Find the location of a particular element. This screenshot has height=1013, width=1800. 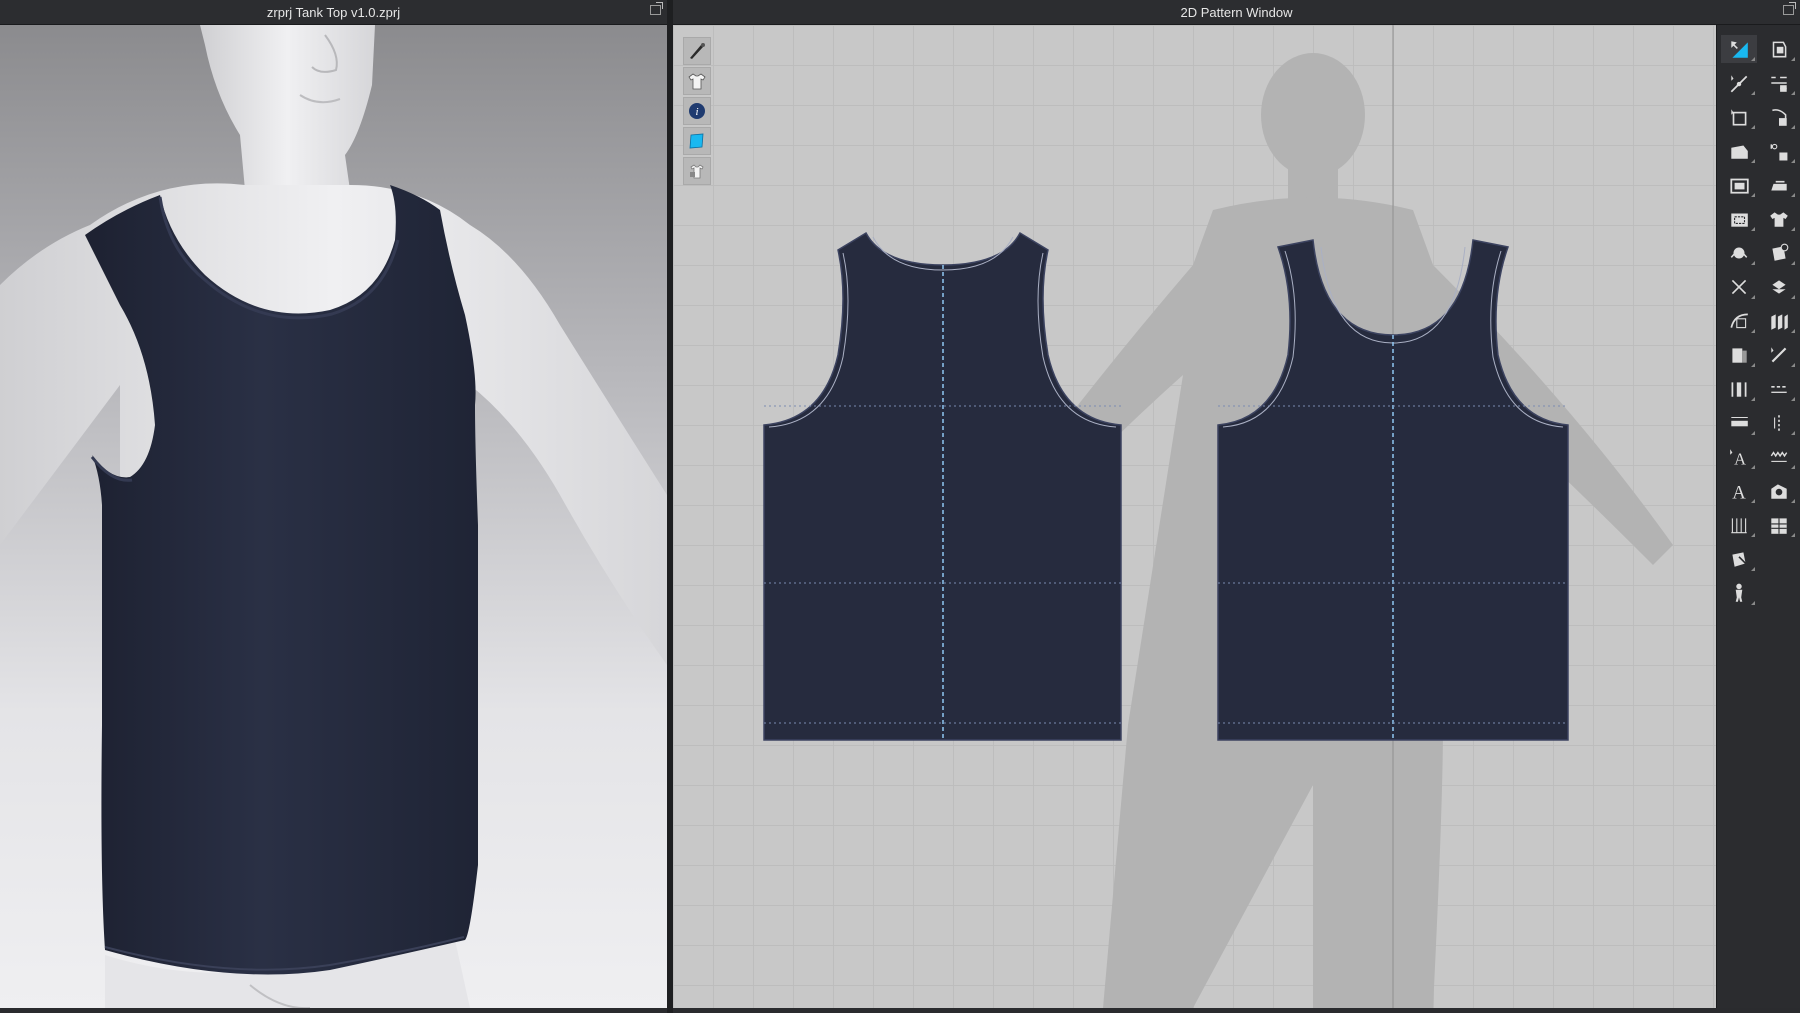

mini-tool-shirt is located at coordinates (697, 81).